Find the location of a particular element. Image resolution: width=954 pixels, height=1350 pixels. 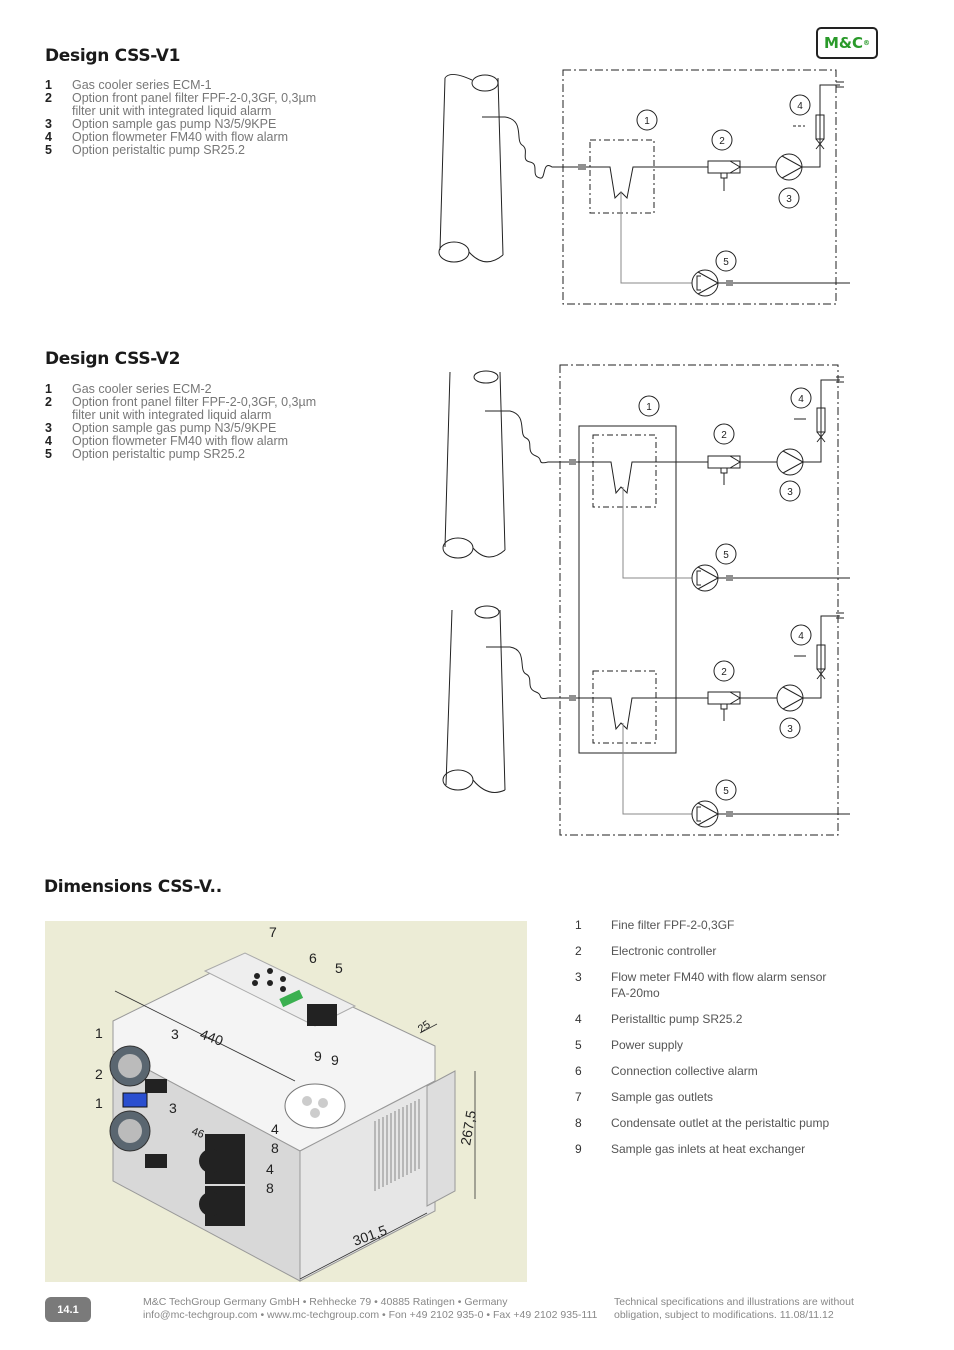

gas-pump-symbol is located at coordinates (789, 167).